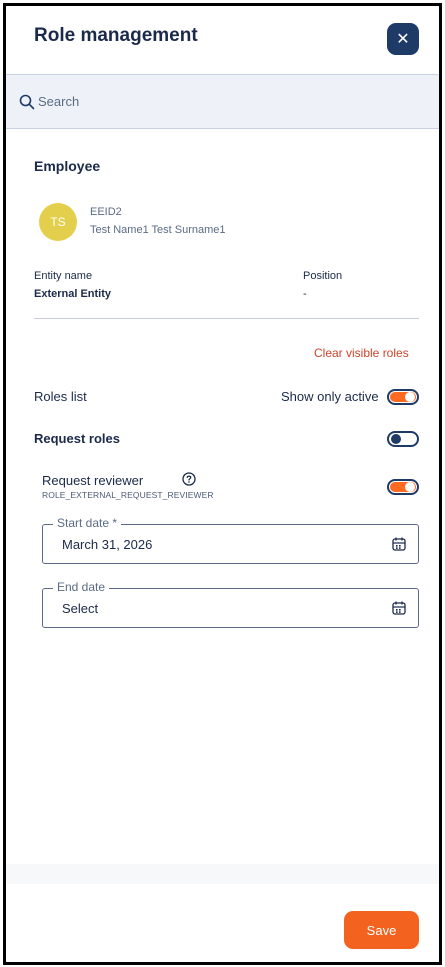  Describe the element at coordinates (63, 276) in the screenshot. I see `entity-name-label: Entity name` at that location.